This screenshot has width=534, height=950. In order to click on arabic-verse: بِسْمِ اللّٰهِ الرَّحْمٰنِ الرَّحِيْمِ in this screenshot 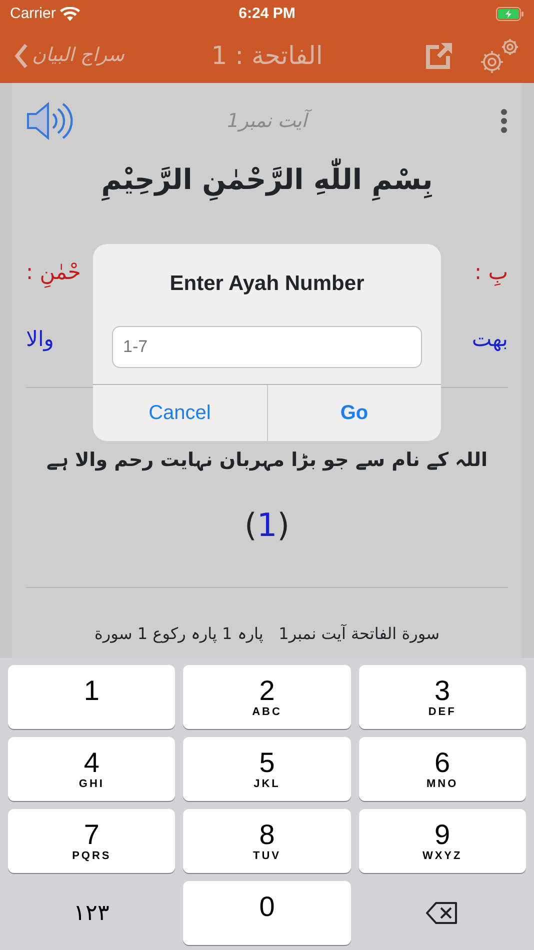, I will do `click(267, 198)`.